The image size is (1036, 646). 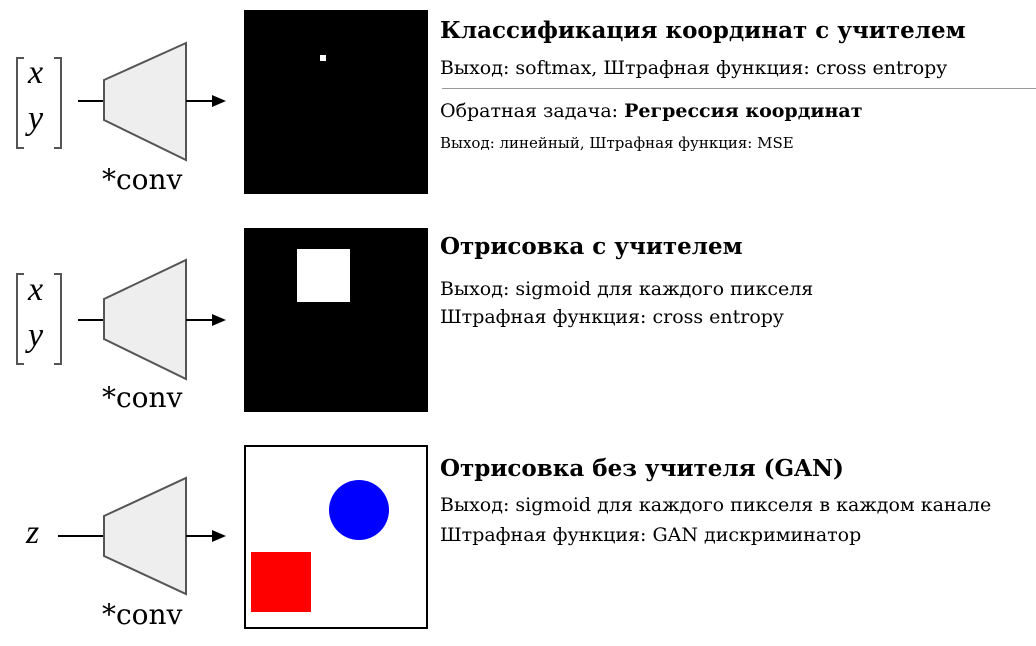 What do you see at coordinates (627, 289) in the screenshot?
I see `row-line-1: Выход: sigmoid для каждого пикселя` at bounding box center [627, 289].